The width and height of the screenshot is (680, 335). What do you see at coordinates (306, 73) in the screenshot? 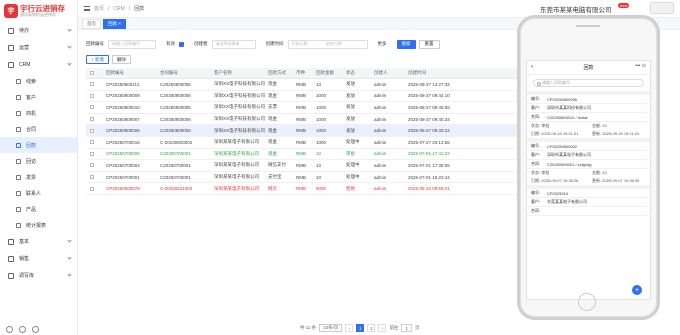
I see `column-header: 币种` at bounding box center [306, 73].